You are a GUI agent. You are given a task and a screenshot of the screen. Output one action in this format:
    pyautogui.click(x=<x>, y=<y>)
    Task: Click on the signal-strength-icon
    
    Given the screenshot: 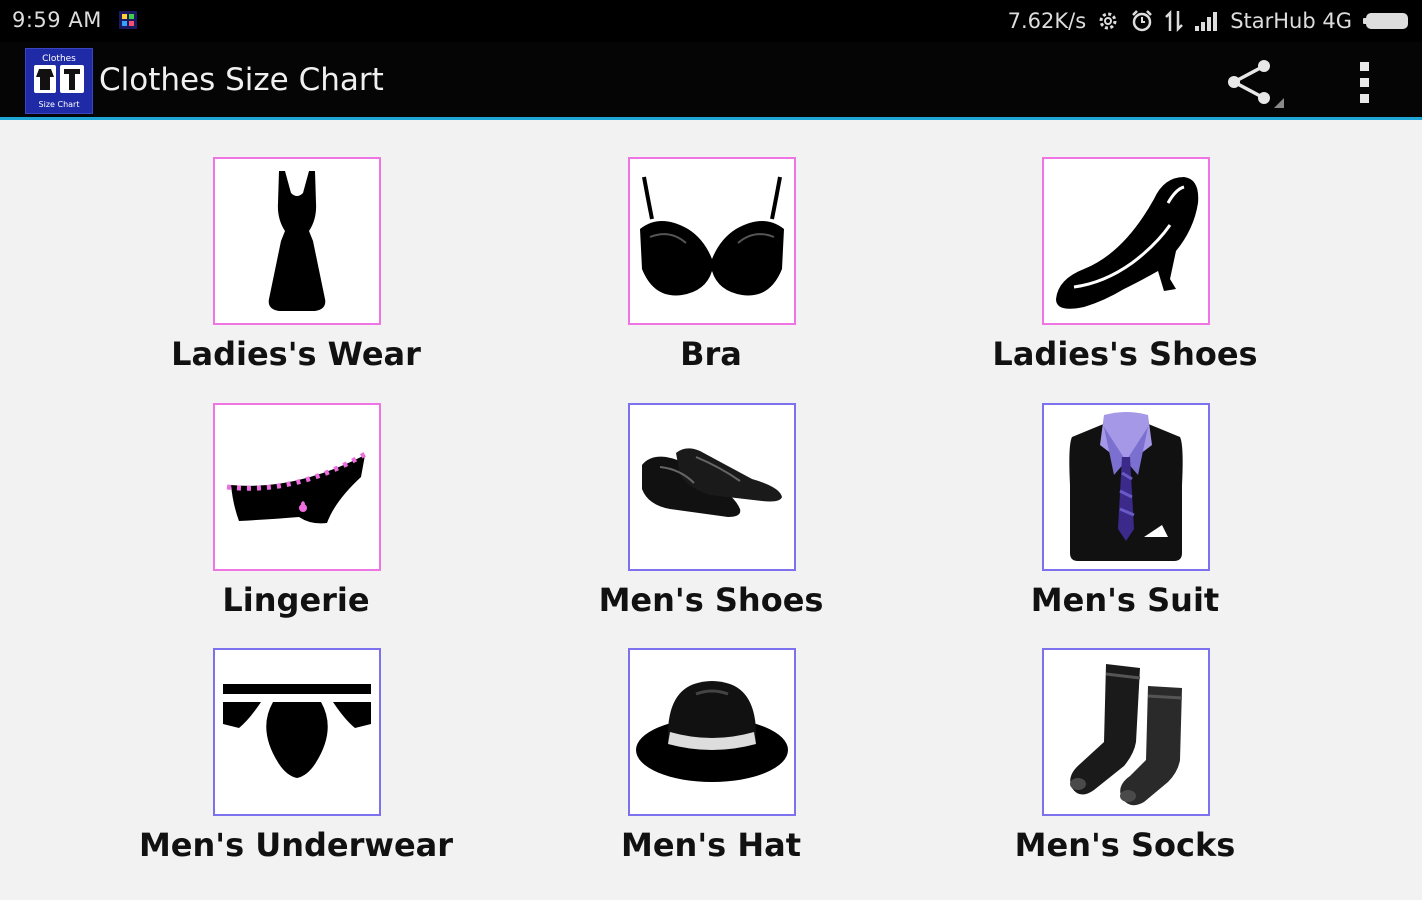 What is the action you would take?
    pyautogui.click(x=1207, y=21)
    